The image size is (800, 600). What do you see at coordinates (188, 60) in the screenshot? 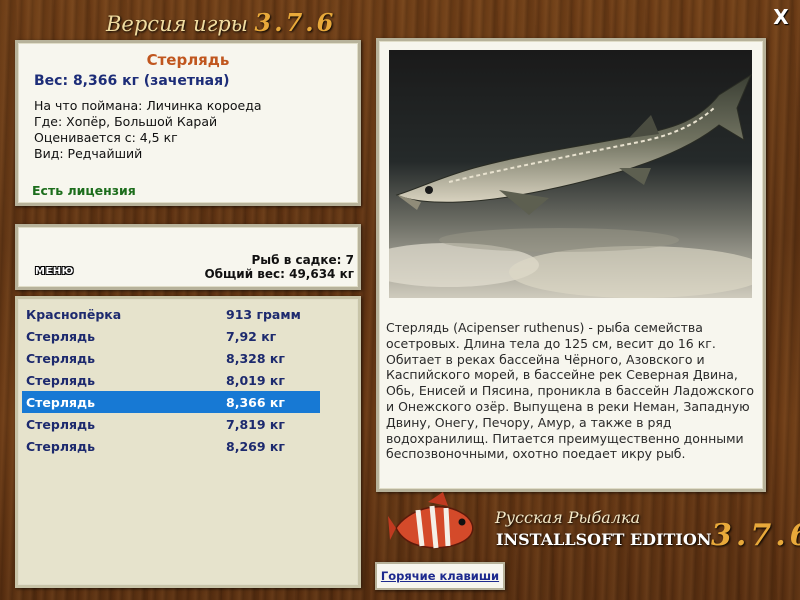
I see `fish-name: Стерлядь` at bounding box center [188, 60].